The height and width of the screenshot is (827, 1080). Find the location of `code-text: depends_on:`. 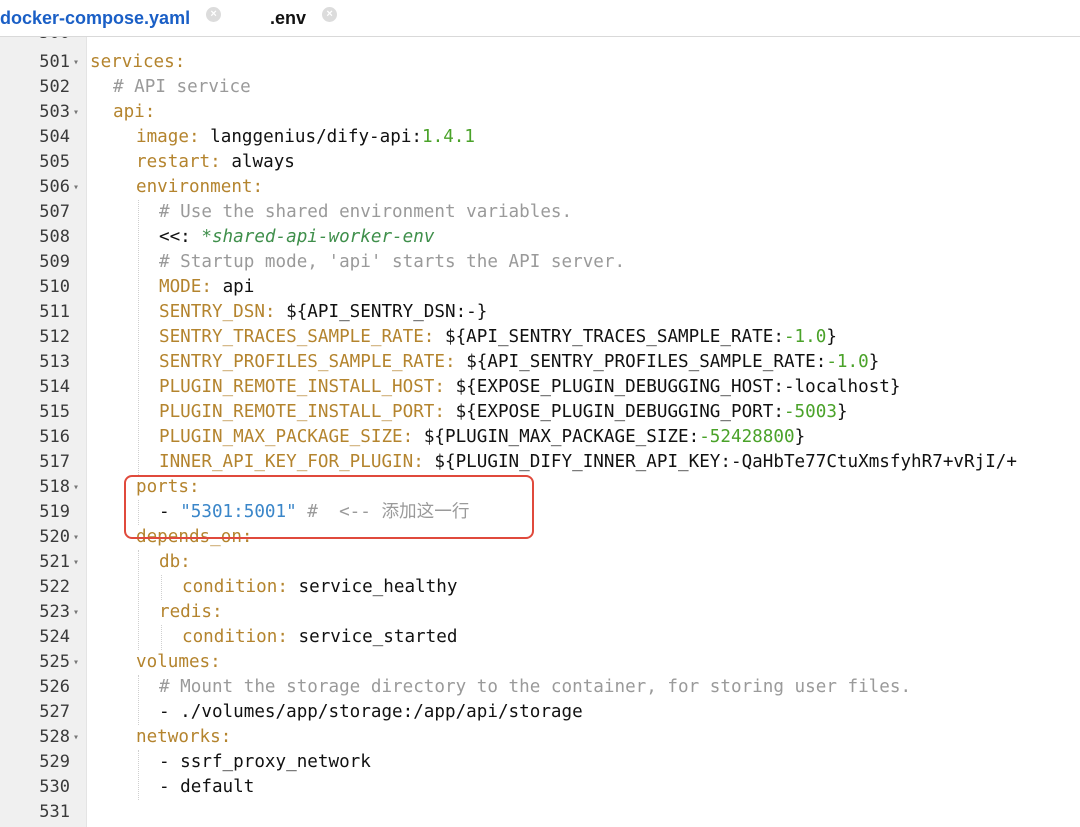

code-text: depends_on: is located at coordinates (194, 537).